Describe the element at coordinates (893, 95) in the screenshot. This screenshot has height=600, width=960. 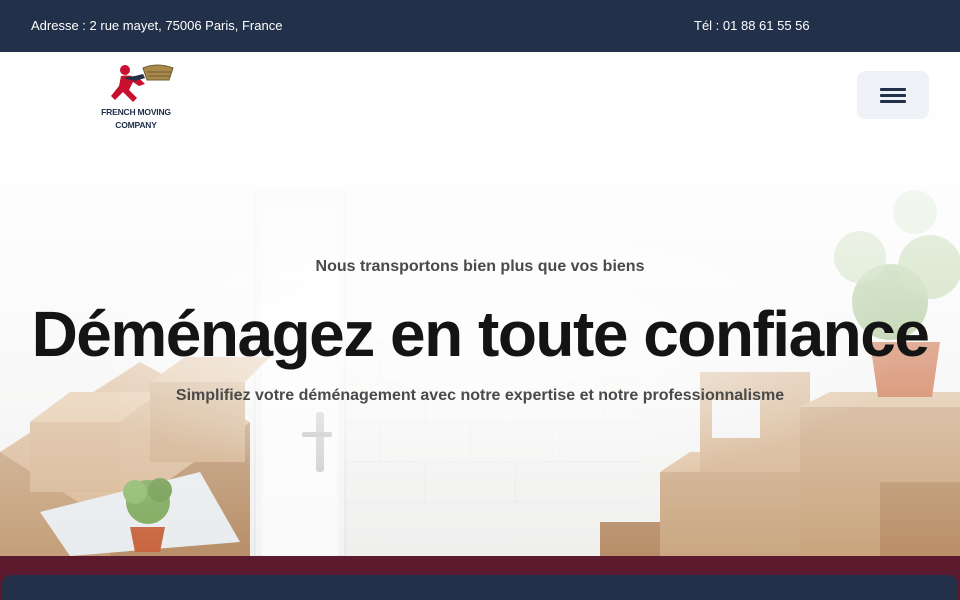
I see `menu-toggle-button` at that location.